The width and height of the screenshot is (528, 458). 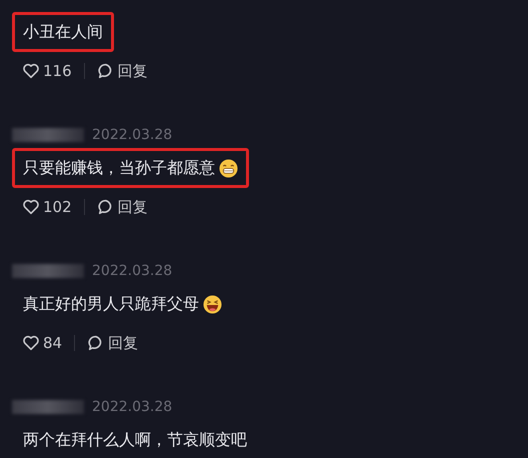 What do you see at coordinates (119, 168) in the screenshot?
I see `comment-text: 只要能赚钱，当孙子都愿意` at bounding box center [119, 168].